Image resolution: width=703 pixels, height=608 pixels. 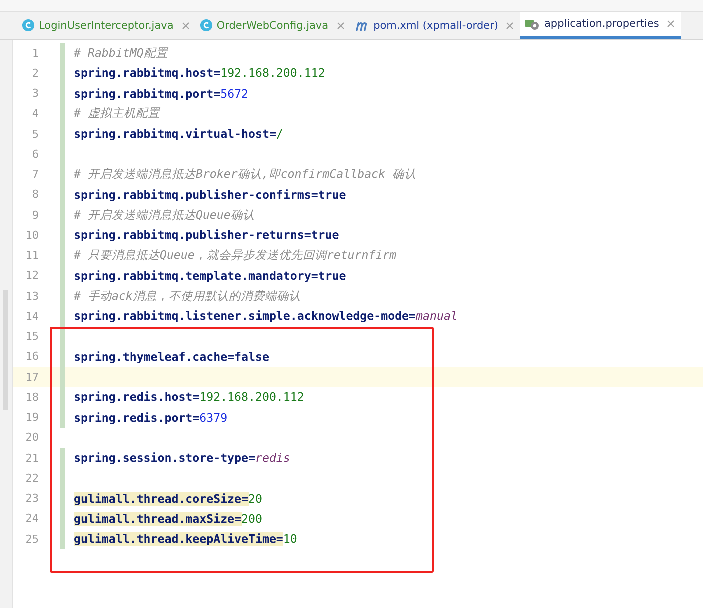 I want to click on property-key: spring.redis.port=, so click(x=137, y=417).